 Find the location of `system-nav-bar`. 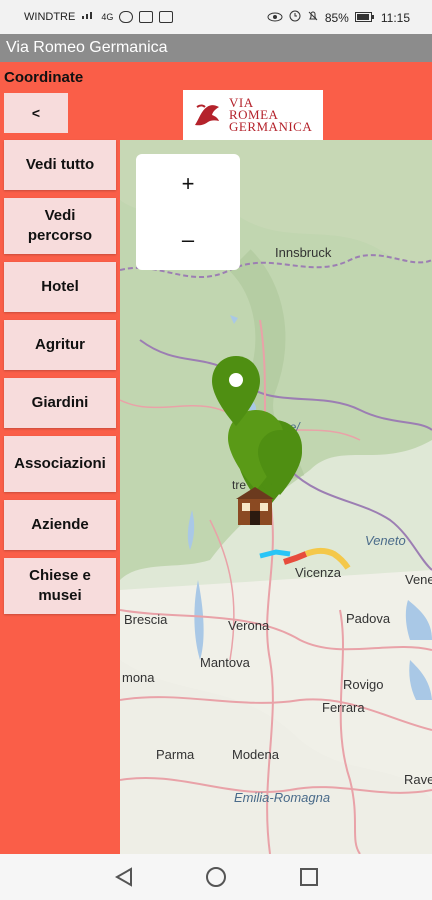

system-nav-bar is located at coordinates (216, 877).